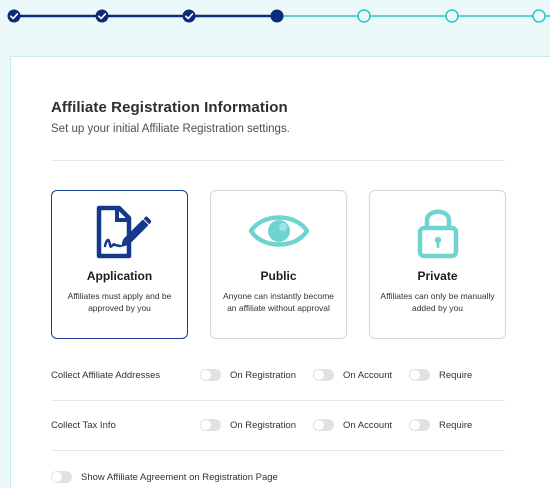  What do you see at coordinates (119, 276) in the screenshot?
I see `option-application-title: Application` at bounding box center [119, 276].